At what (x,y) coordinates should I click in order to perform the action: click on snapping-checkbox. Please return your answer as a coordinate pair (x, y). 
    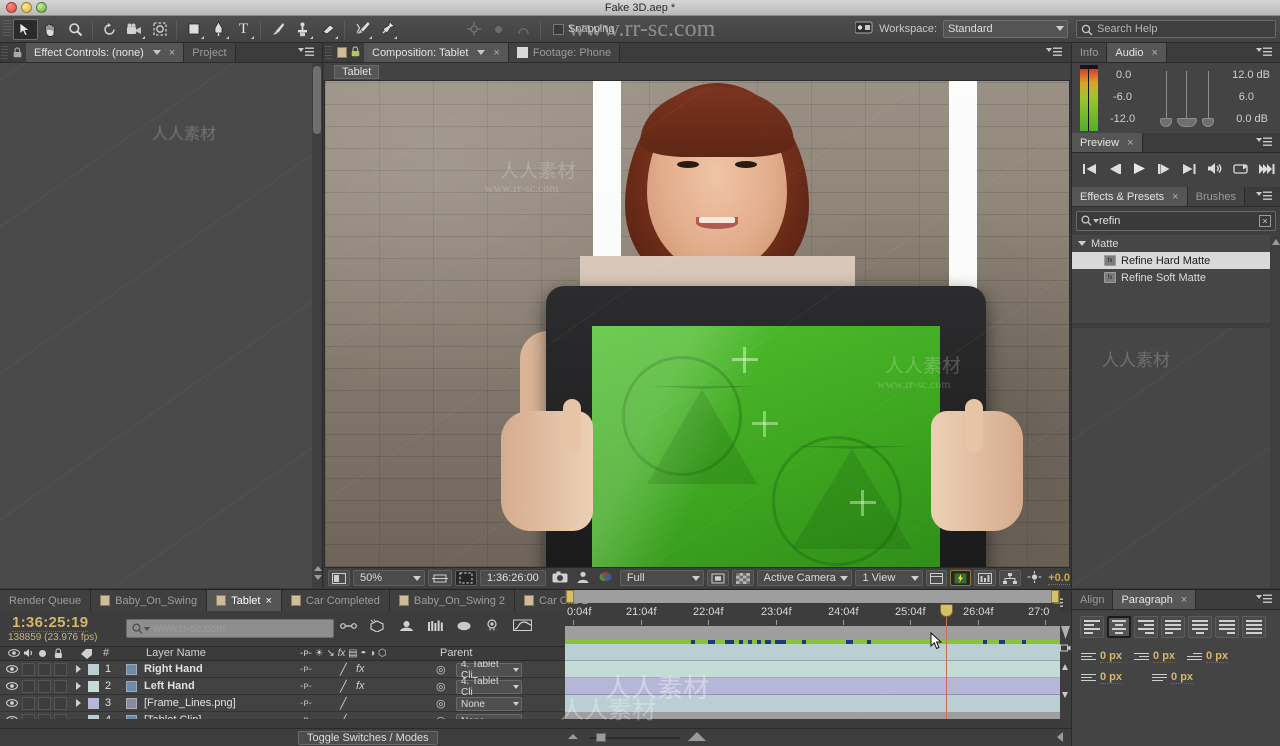
    Looking at the image, I should click on (558, 29).